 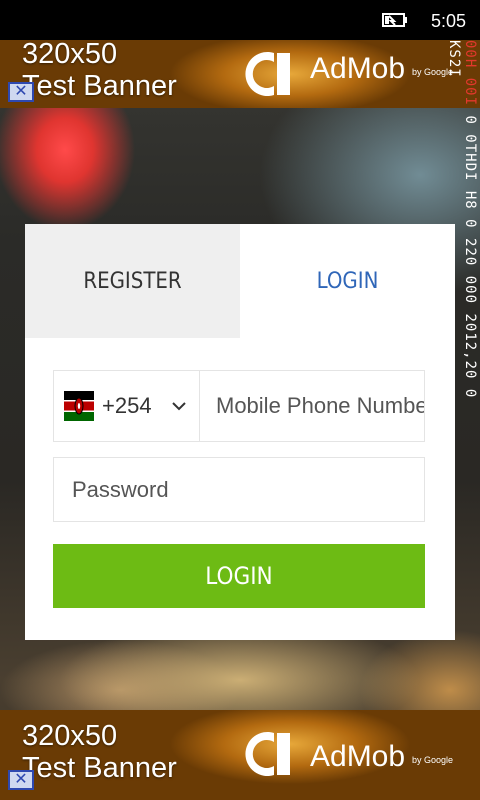 What do you see at coordinates (448, 21) in the screenshot?
I see `status-time: 5:05` at bounding box center [448, 21].